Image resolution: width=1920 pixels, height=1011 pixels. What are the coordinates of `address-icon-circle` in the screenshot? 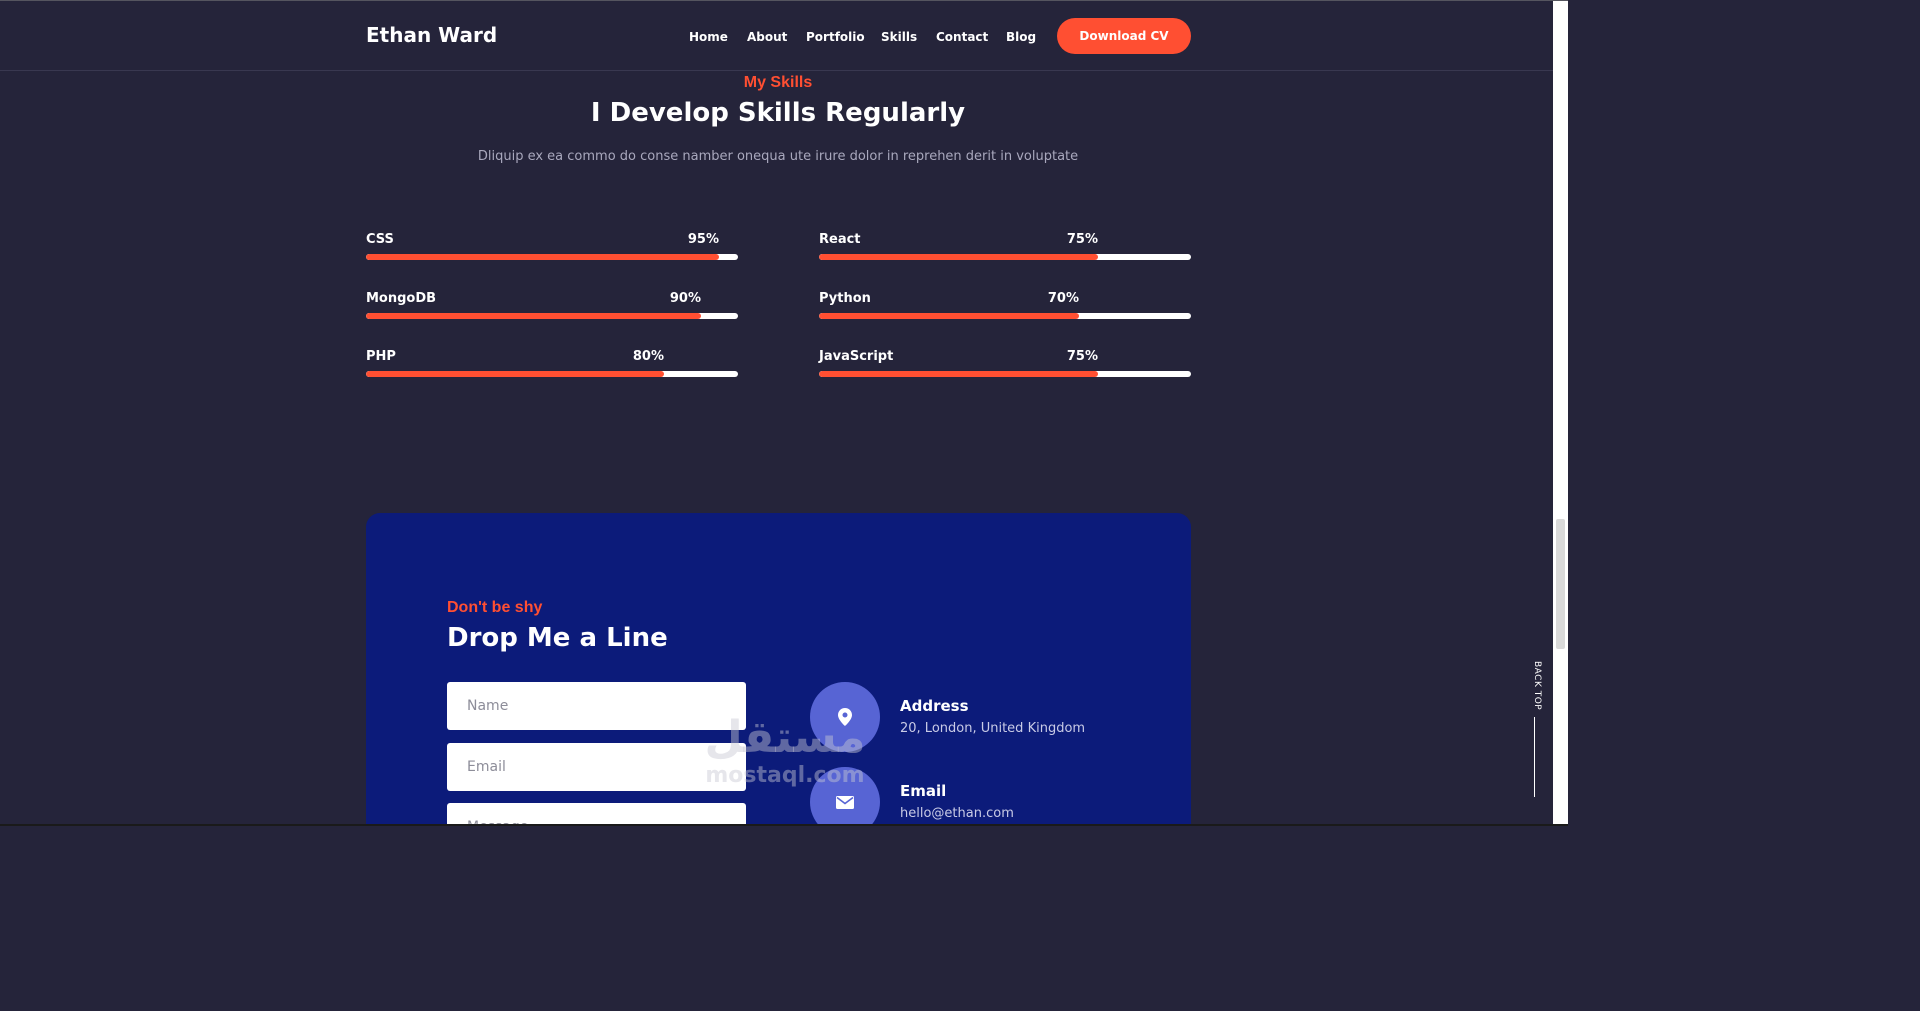 It's located at (845, 717).